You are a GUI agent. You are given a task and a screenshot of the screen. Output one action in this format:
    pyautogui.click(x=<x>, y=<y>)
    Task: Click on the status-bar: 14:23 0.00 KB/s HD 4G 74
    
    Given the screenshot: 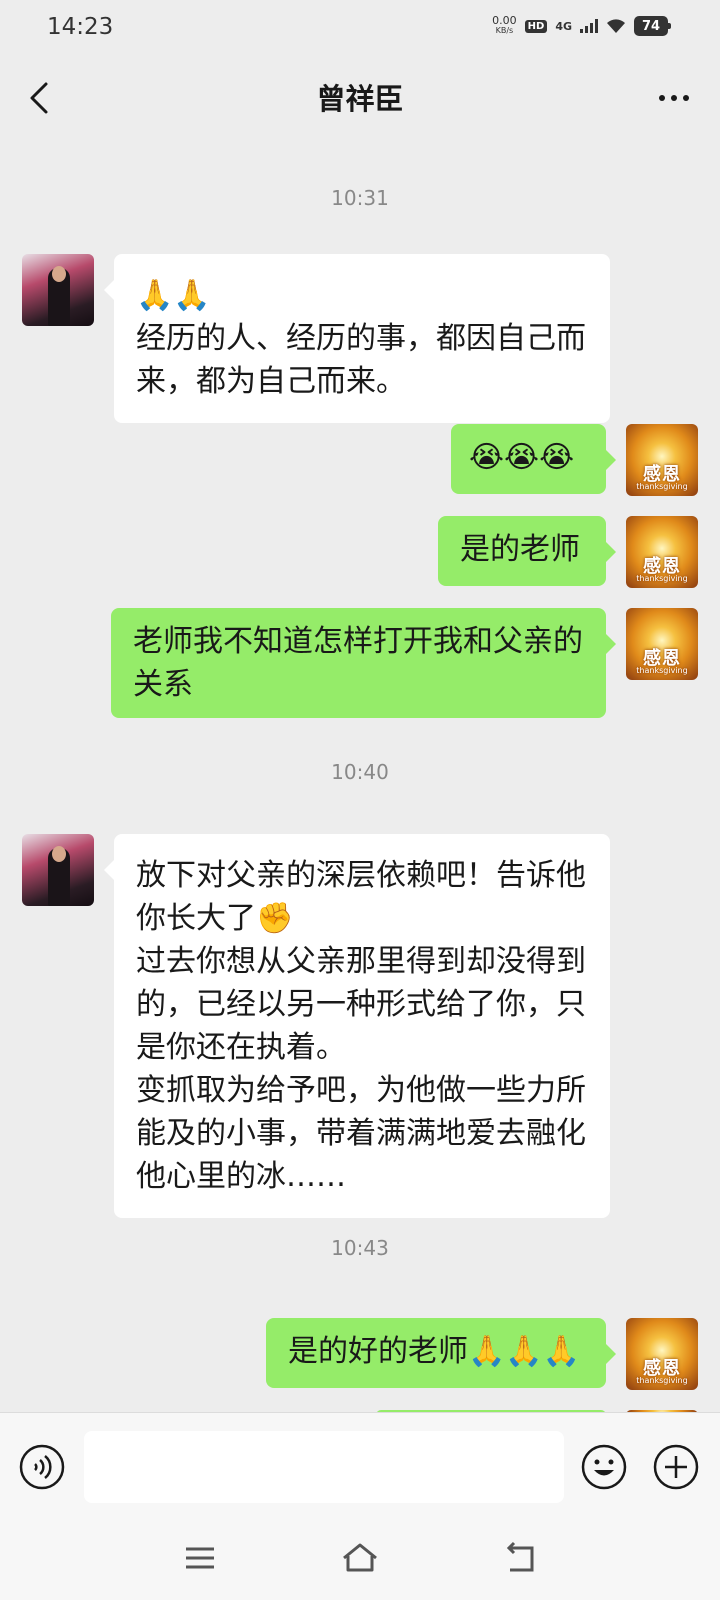 What is the action you would take?
    pyautogui.click(x=360, y=29)
    